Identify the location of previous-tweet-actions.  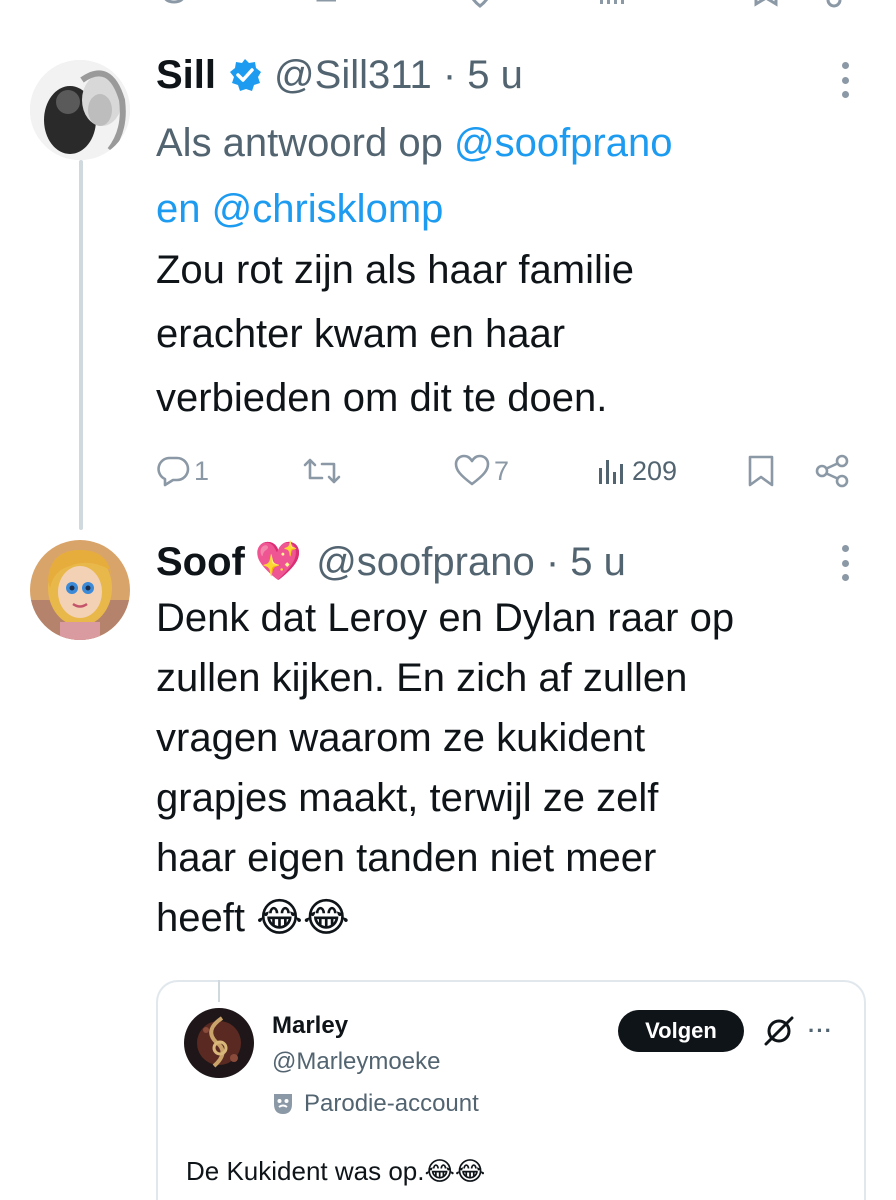
(448, 6).